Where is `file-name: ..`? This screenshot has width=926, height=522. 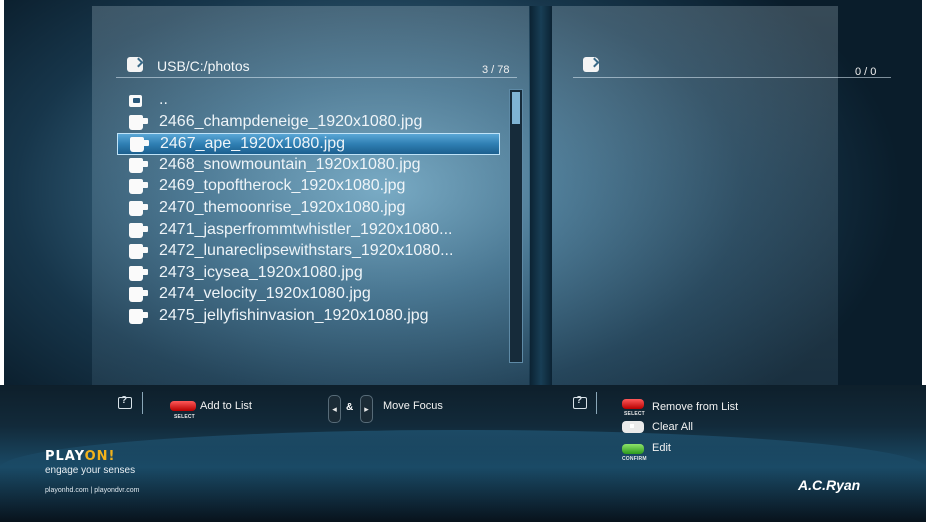 file-name: .. is located at coordinates (163, 99).